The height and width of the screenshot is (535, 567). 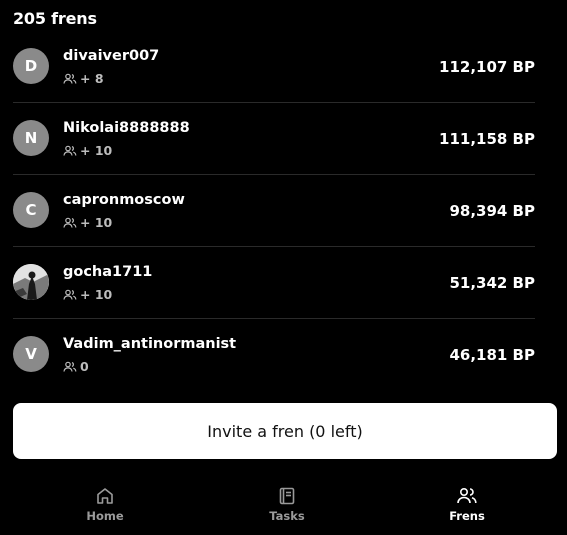 I want to click on fren-name: divaiver007, so click(x=111, y=56).